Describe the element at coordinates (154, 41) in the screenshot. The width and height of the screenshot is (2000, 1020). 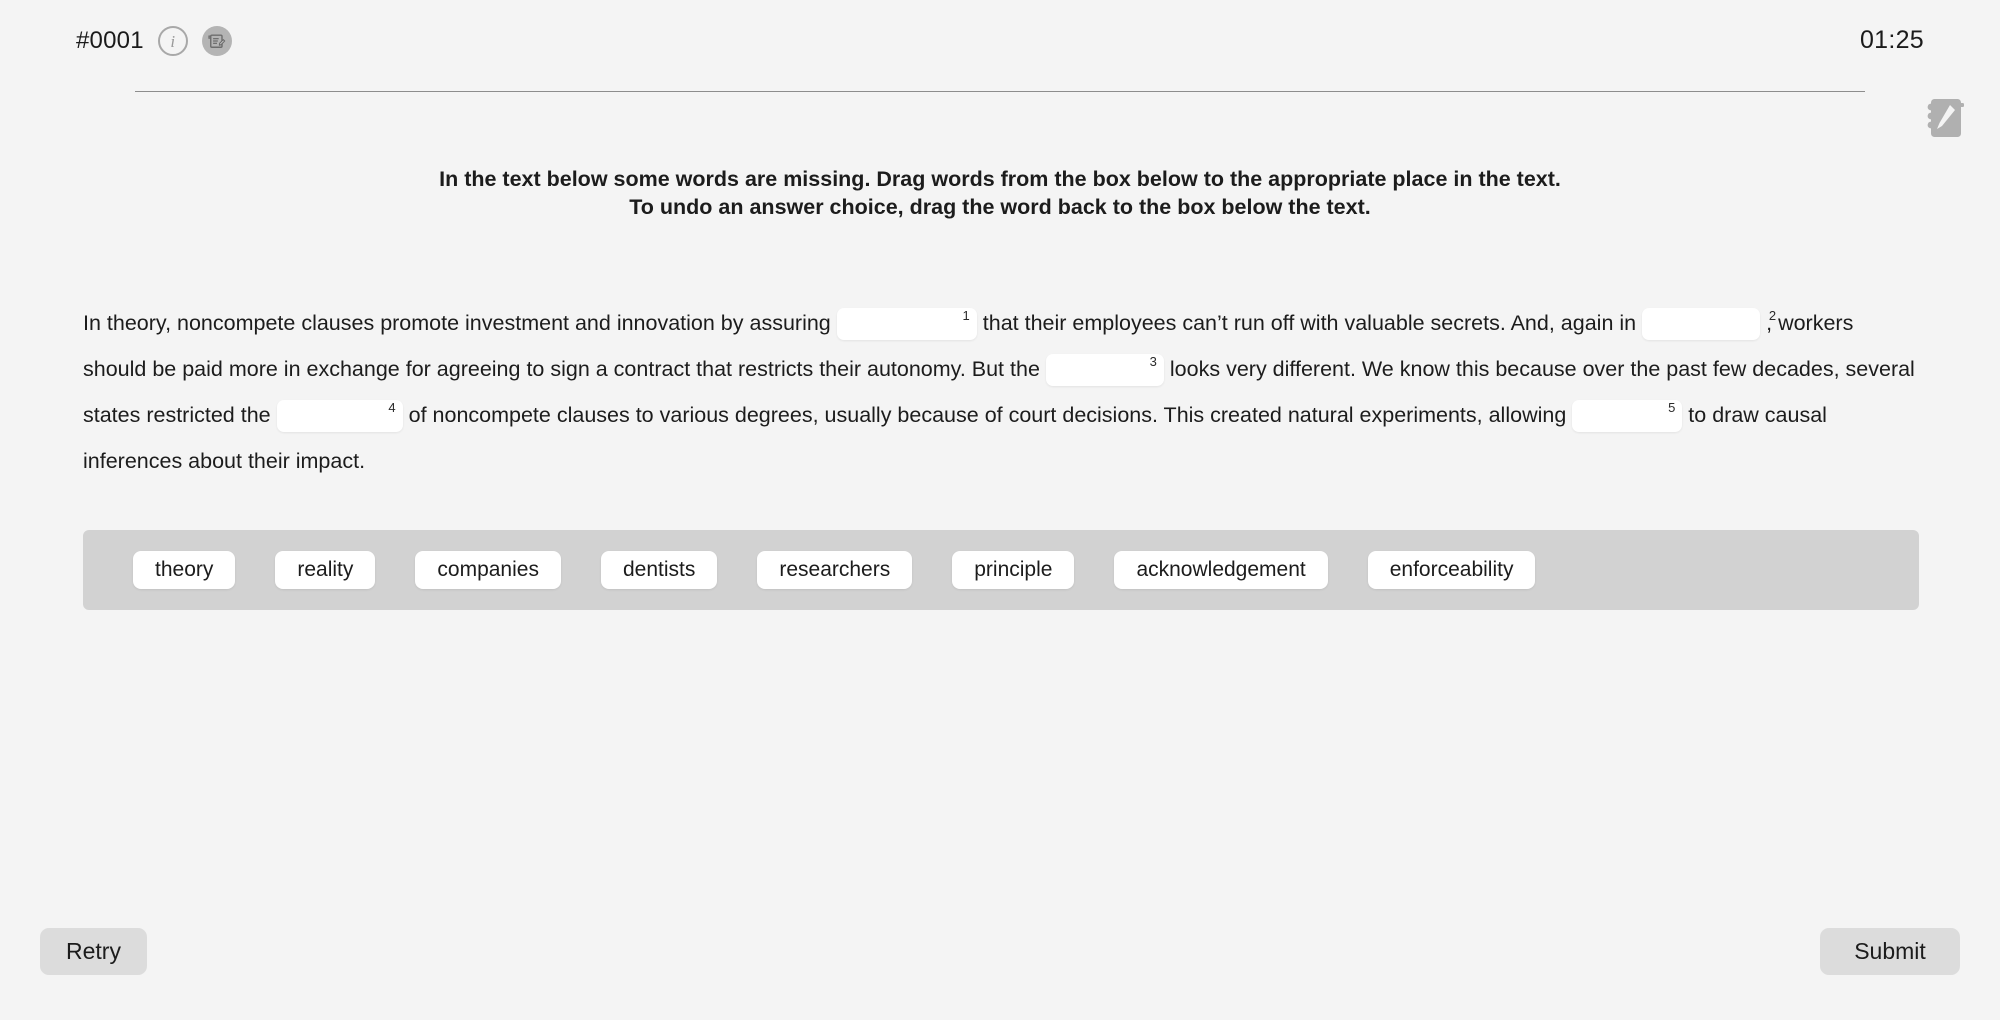
I see `header-left-group: #0001 i` at that location.